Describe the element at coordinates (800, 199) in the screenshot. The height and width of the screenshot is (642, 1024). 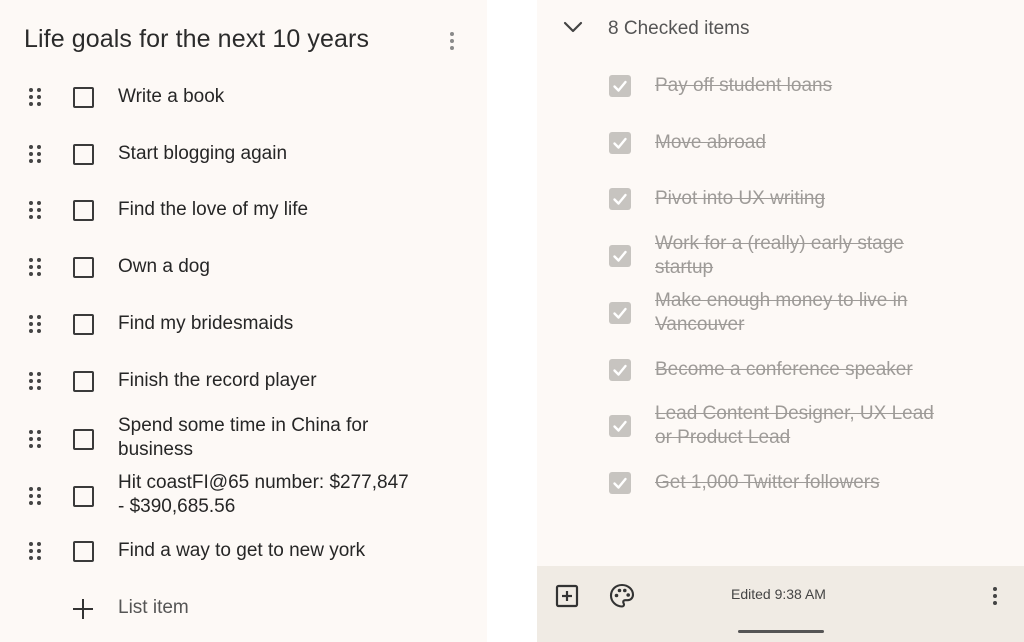
I see `checked-item-text: Pivot into UX writing` at that location.